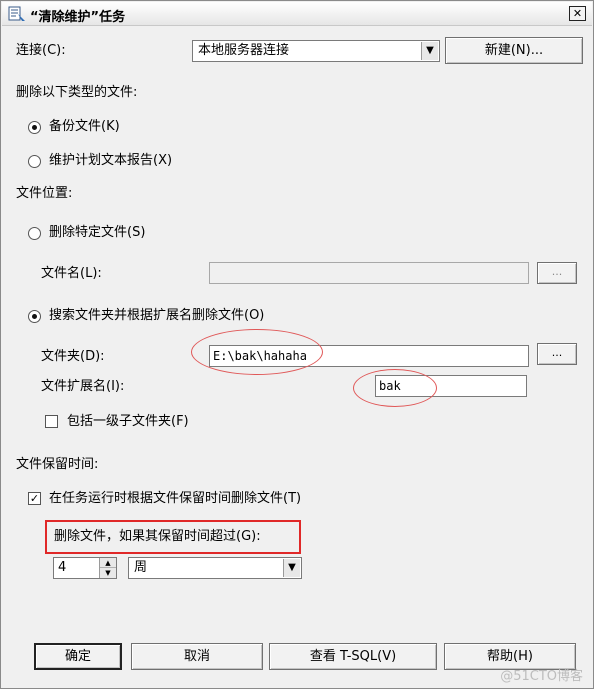 The height and width of the screenshot is (689, 594). Describe the element at coordinates (85, 568) in the screenshot. I see `retention-amount-spinner: 4 ▲ ▼` at that location.